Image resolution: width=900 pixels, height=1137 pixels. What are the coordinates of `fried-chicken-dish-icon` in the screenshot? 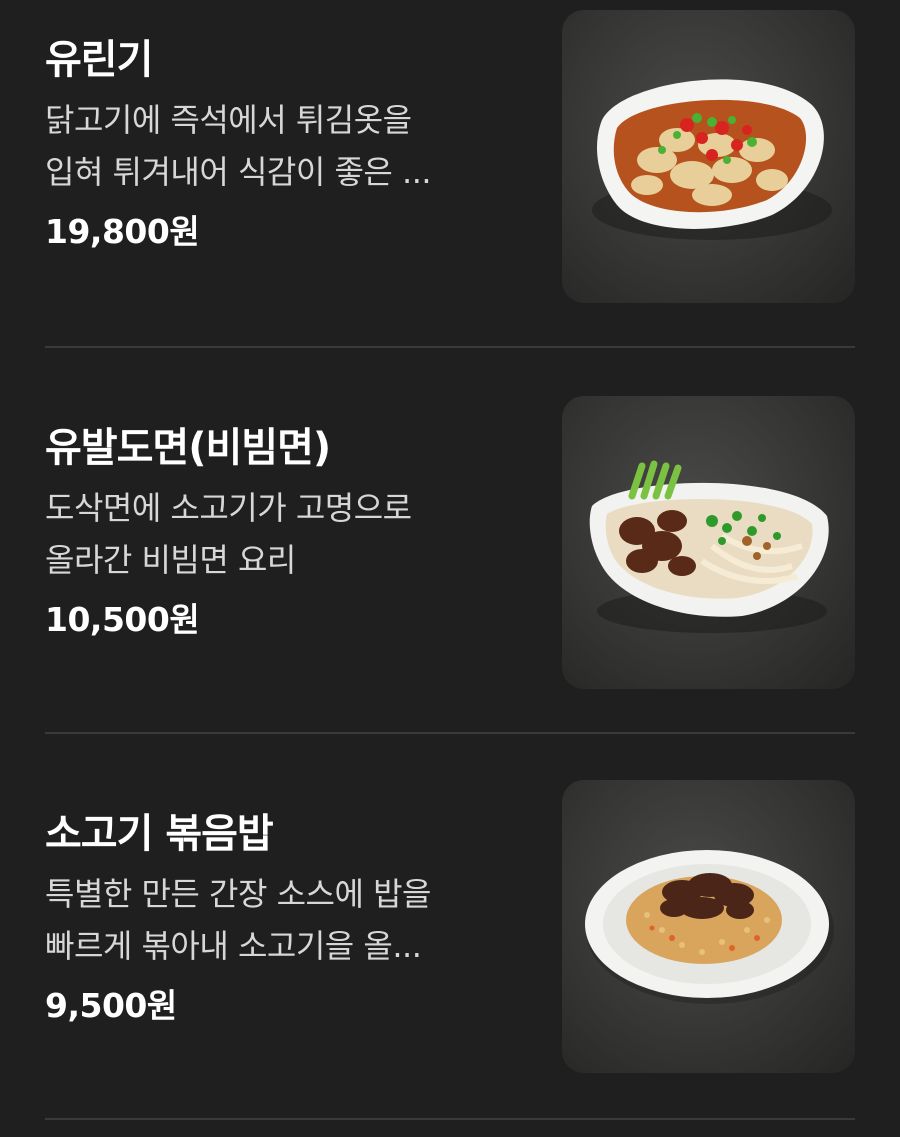 It's located at (712, 159).